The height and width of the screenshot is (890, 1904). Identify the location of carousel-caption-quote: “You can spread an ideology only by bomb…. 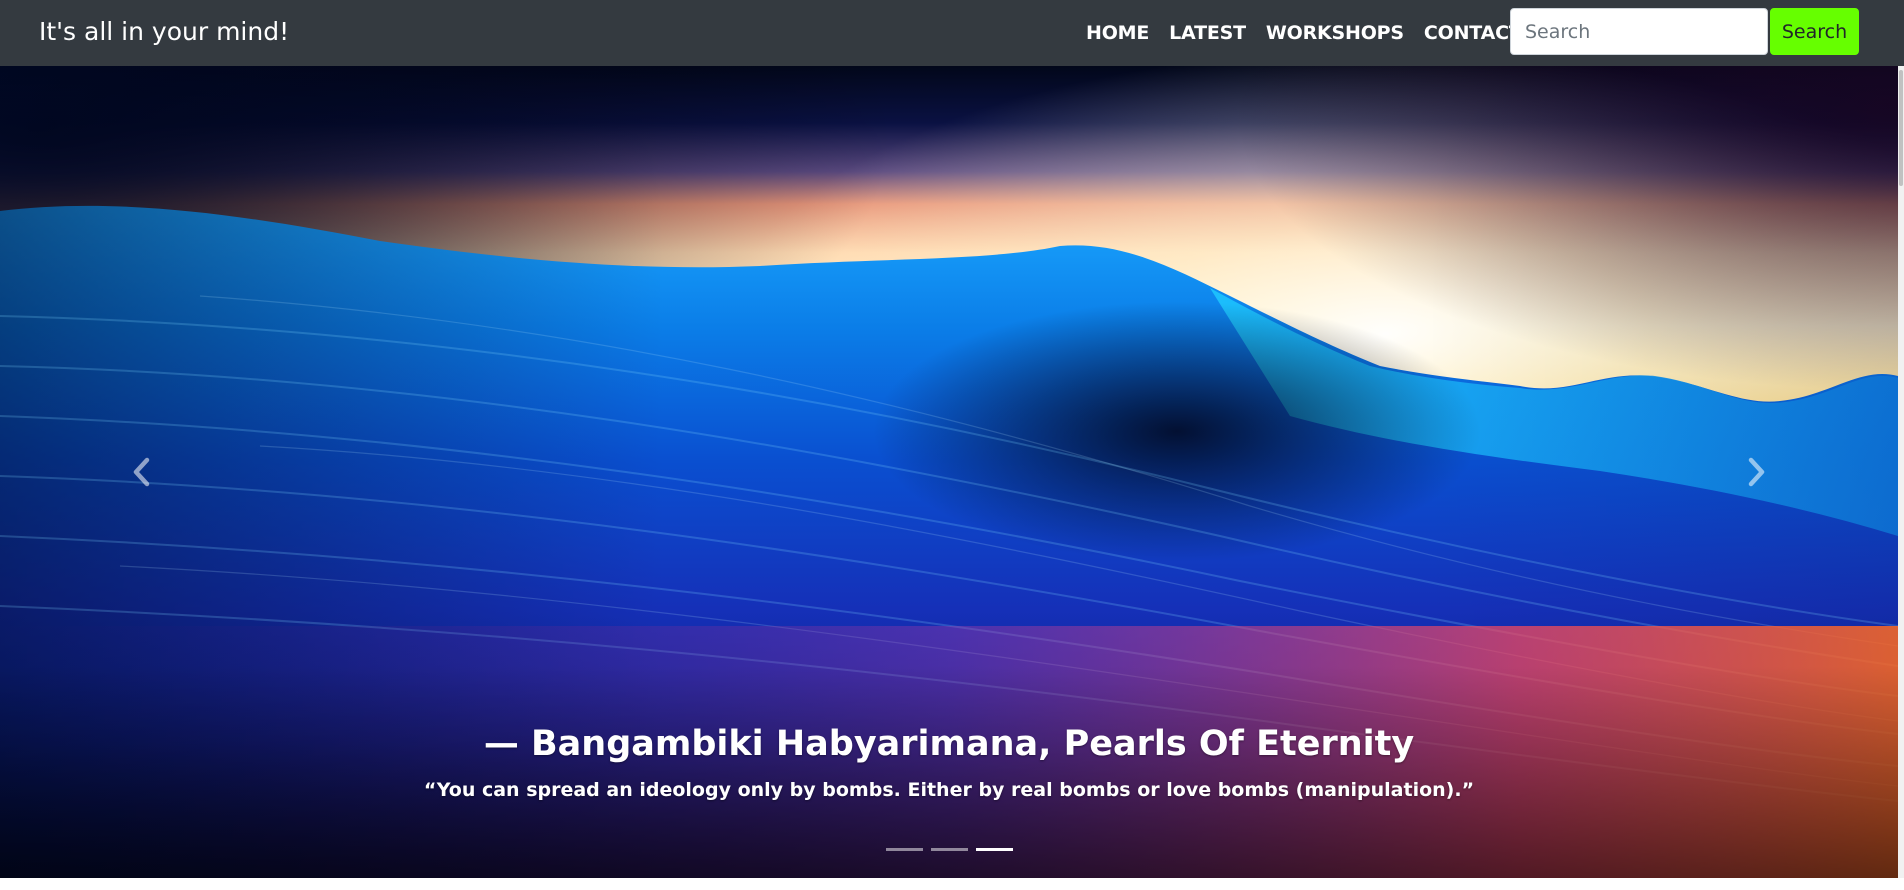
(949, 790).